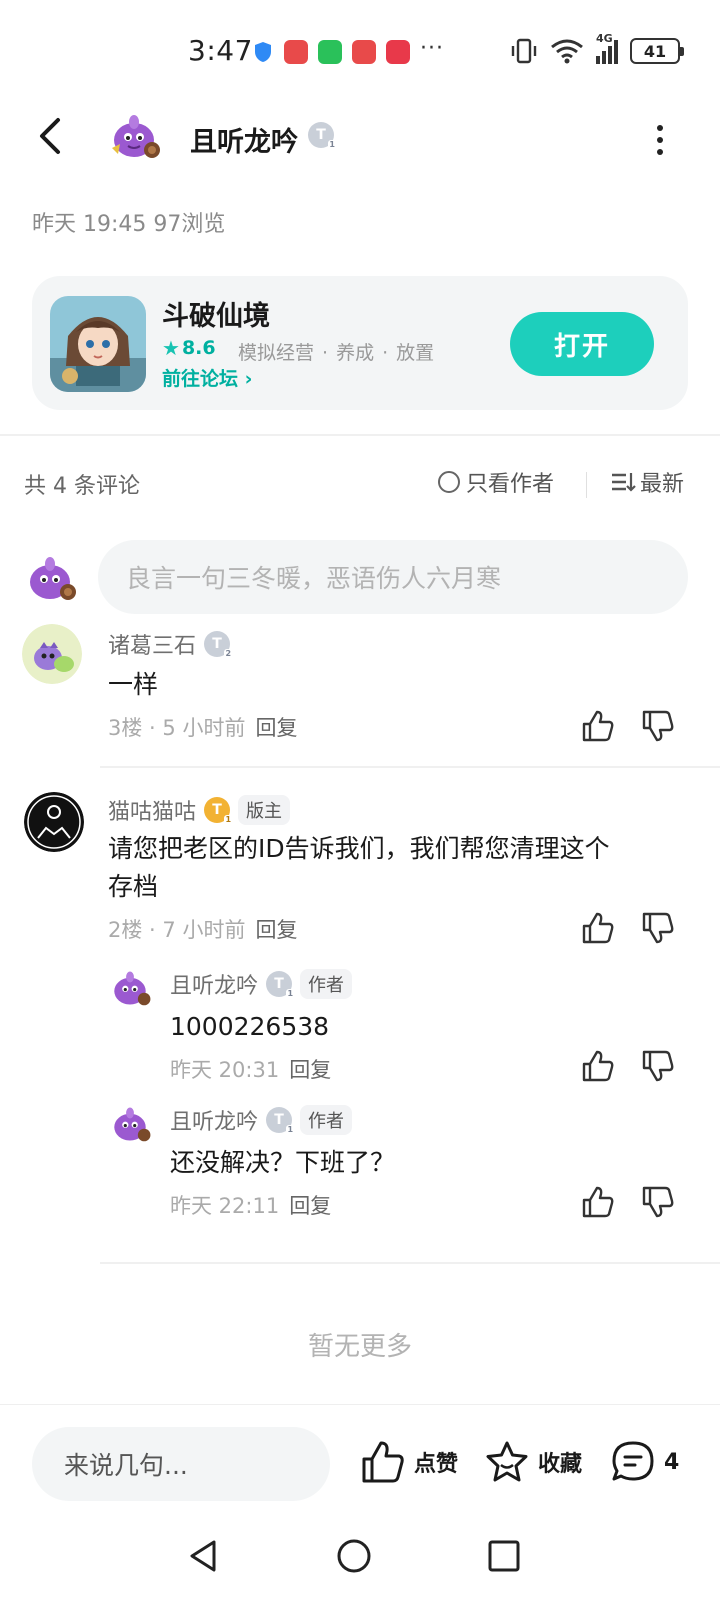 The width and height of the screenshot is (720, 1600). What do you see at coordinates (524, 51) in the screenshot?
I see `vibrate-icon` at bounding box center [524, 51].